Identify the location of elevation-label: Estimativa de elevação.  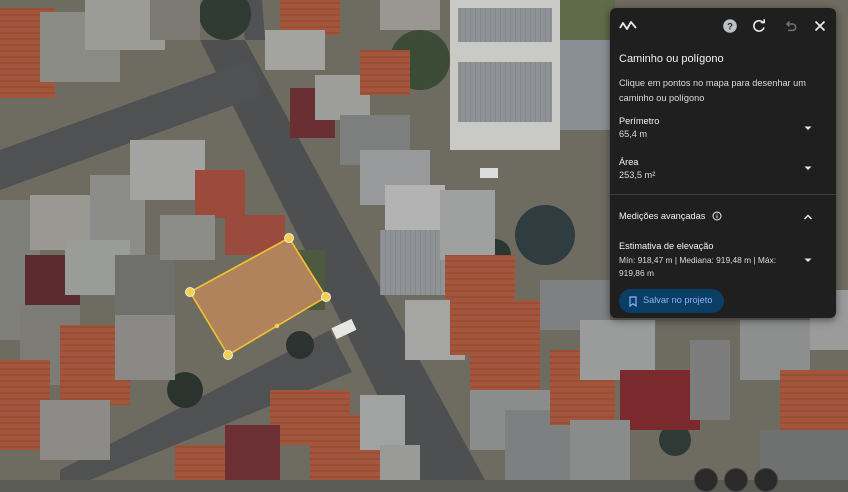
(666, 246).